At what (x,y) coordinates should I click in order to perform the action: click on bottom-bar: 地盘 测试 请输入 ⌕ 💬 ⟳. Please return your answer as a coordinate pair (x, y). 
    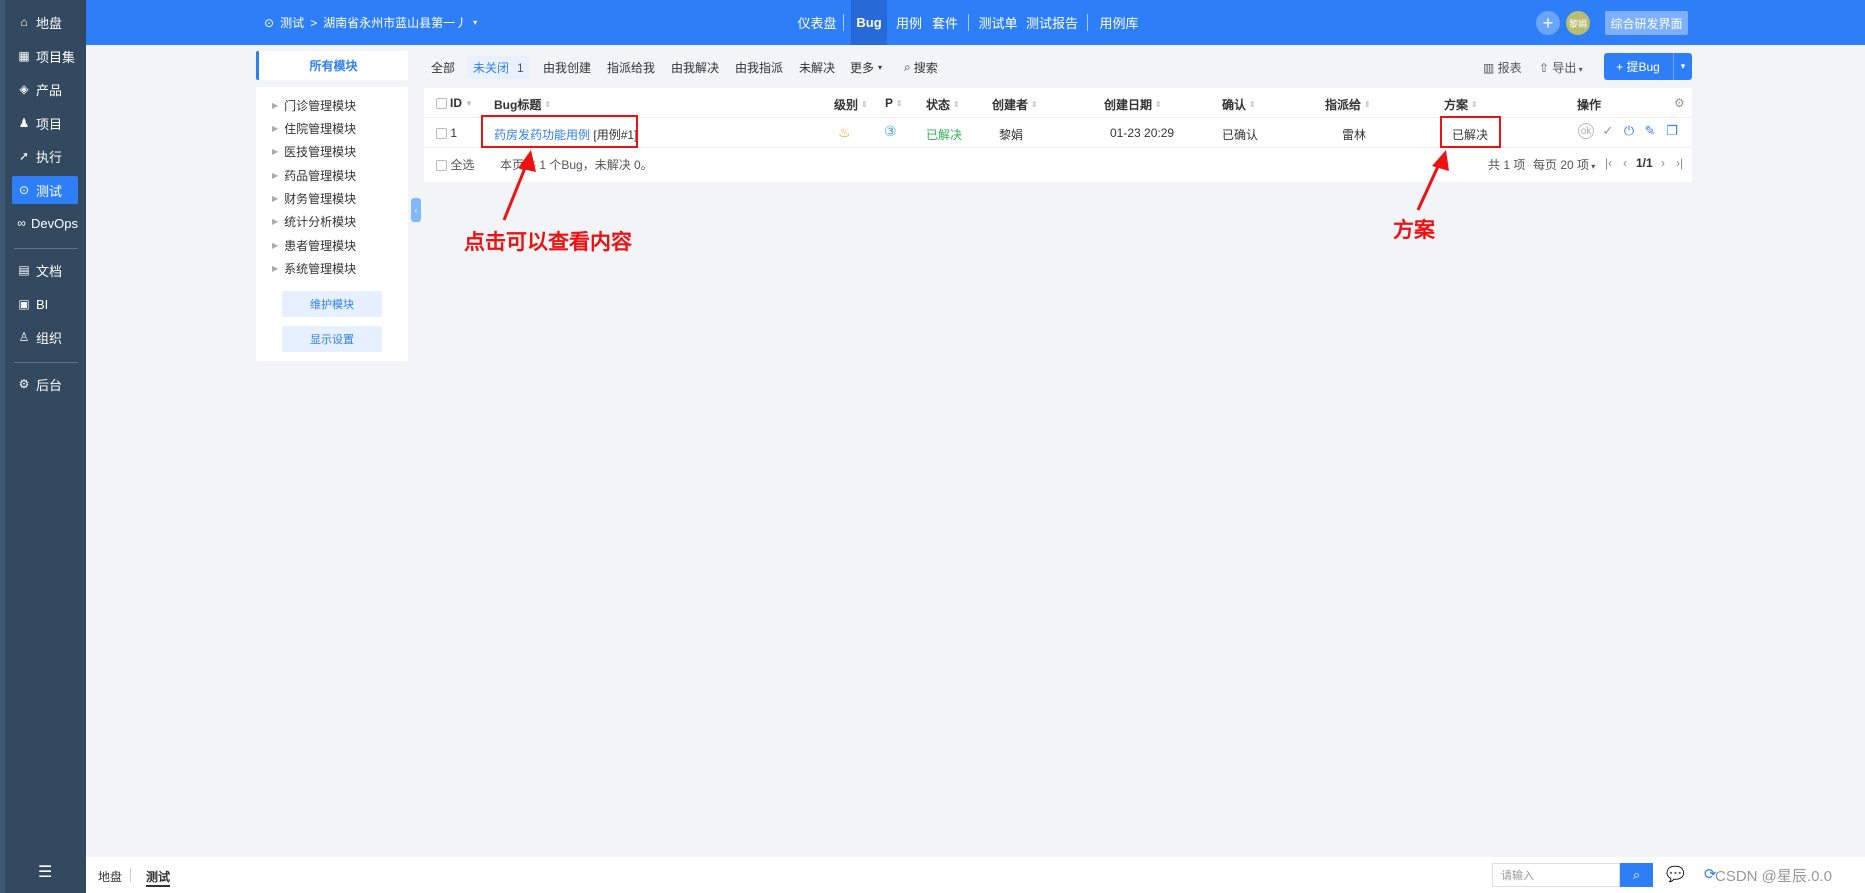
    Looking at the image, I should click on (975, 875).